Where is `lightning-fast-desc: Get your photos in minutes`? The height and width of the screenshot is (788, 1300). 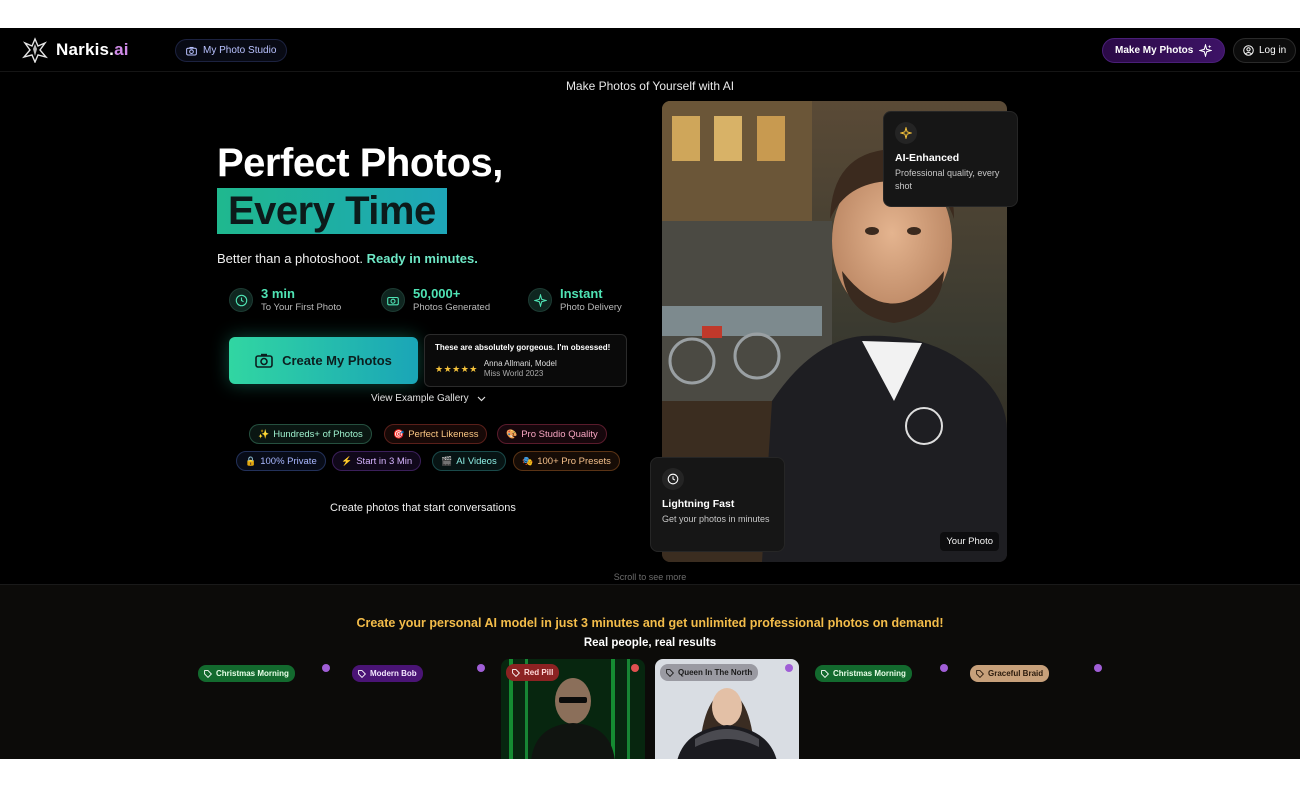 lightning-fast-desc: Get your photos in minutes is located at coordinates (716, 519).